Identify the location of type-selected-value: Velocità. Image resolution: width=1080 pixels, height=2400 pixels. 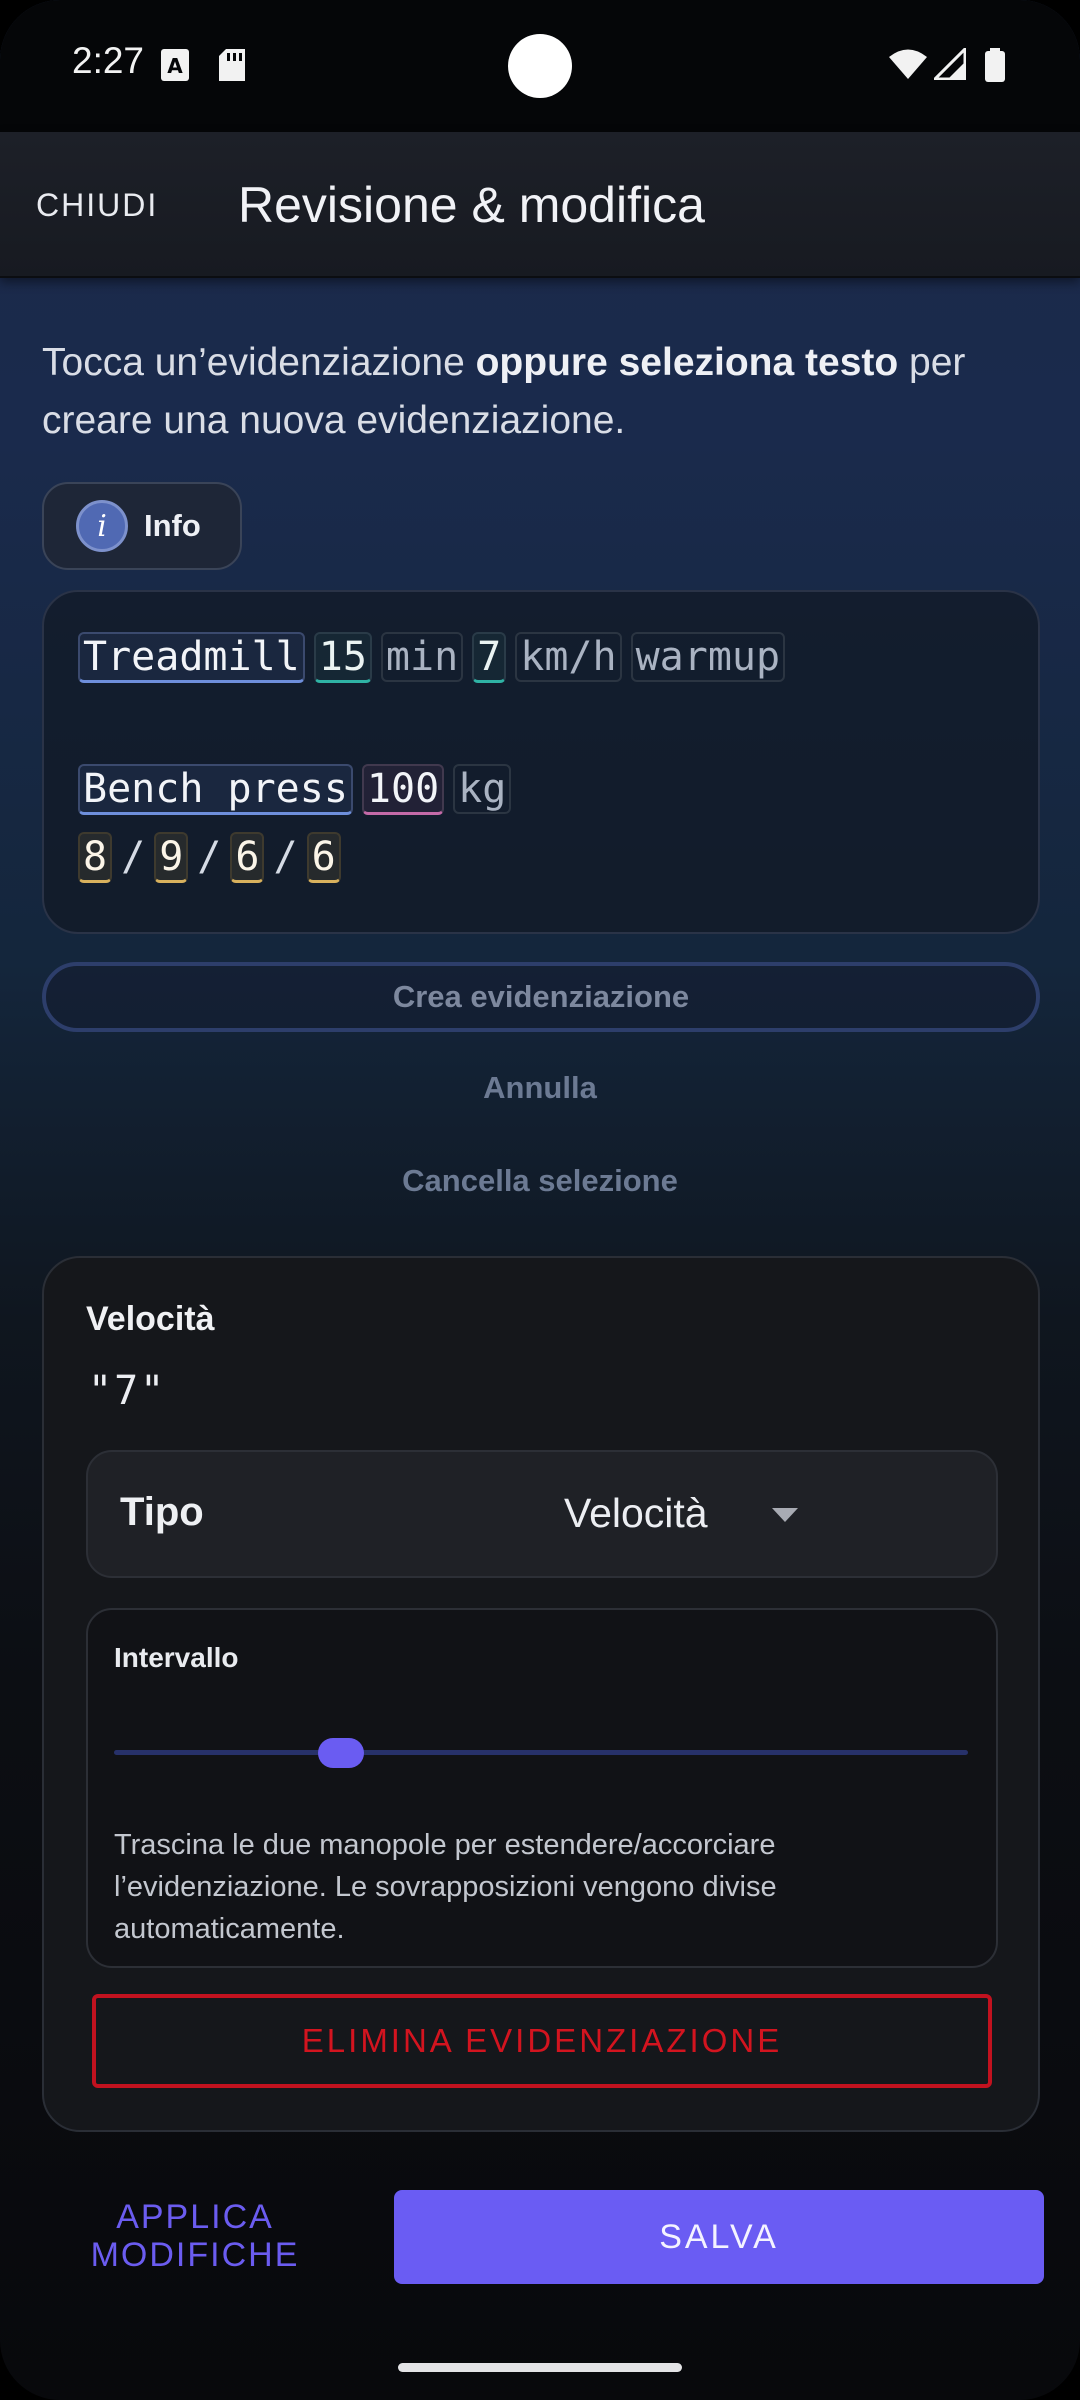
(636, 1513).